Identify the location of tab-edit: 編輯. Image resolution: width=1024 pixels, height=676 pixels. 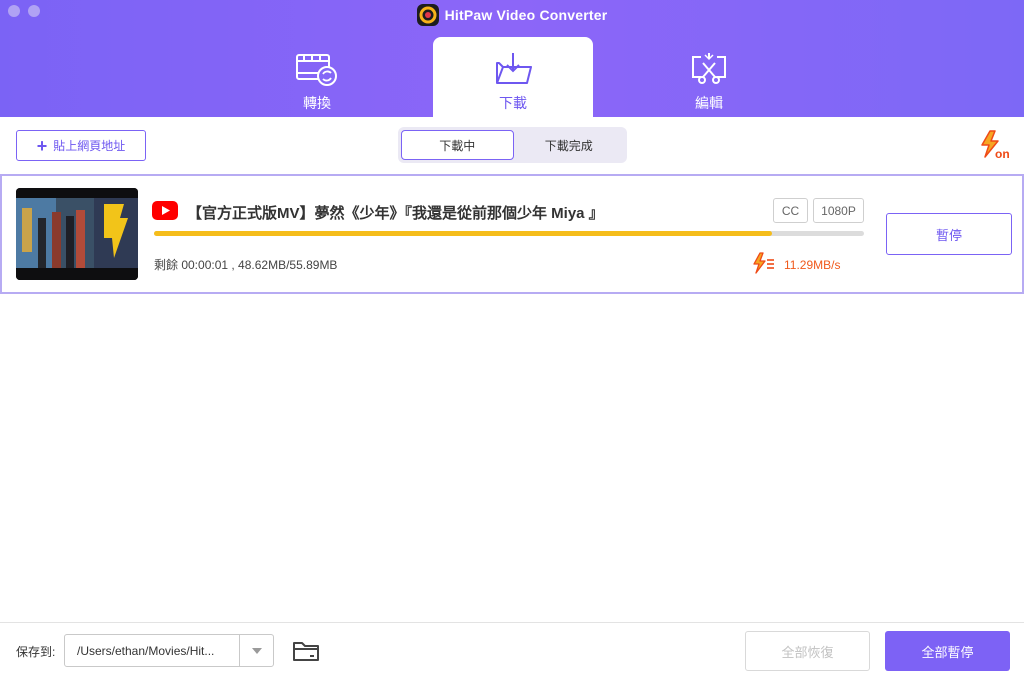
(709, 77).